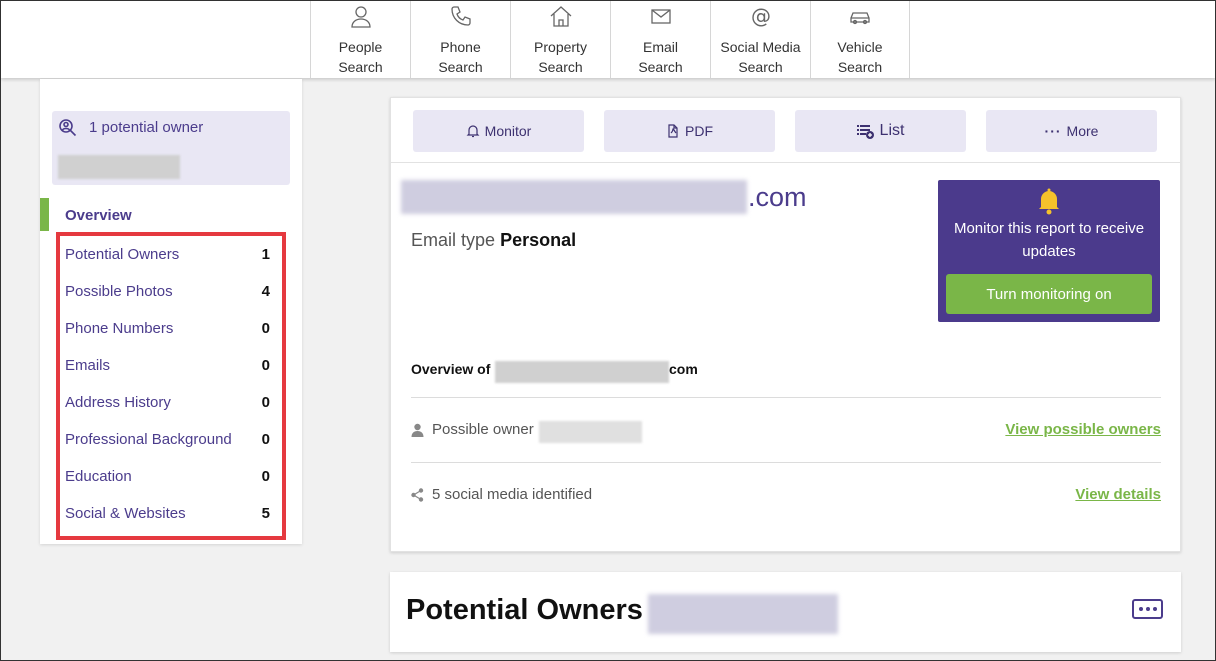 The image size is (1216, 661). What do you see at coordinates (760, 47) in the screenshot?
I see `nav-tab-label: Social Media` at bounding box center [760, 47].